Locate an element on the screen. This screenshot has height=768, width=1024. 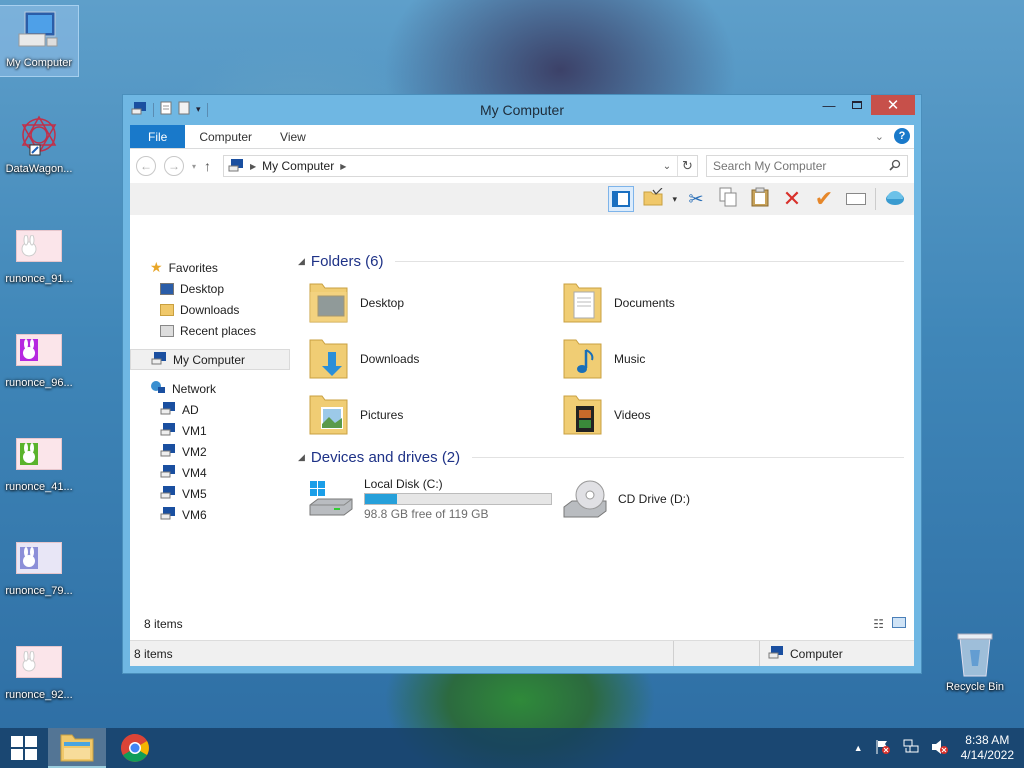
help-icon: ? is located at coordinates (902, 136).